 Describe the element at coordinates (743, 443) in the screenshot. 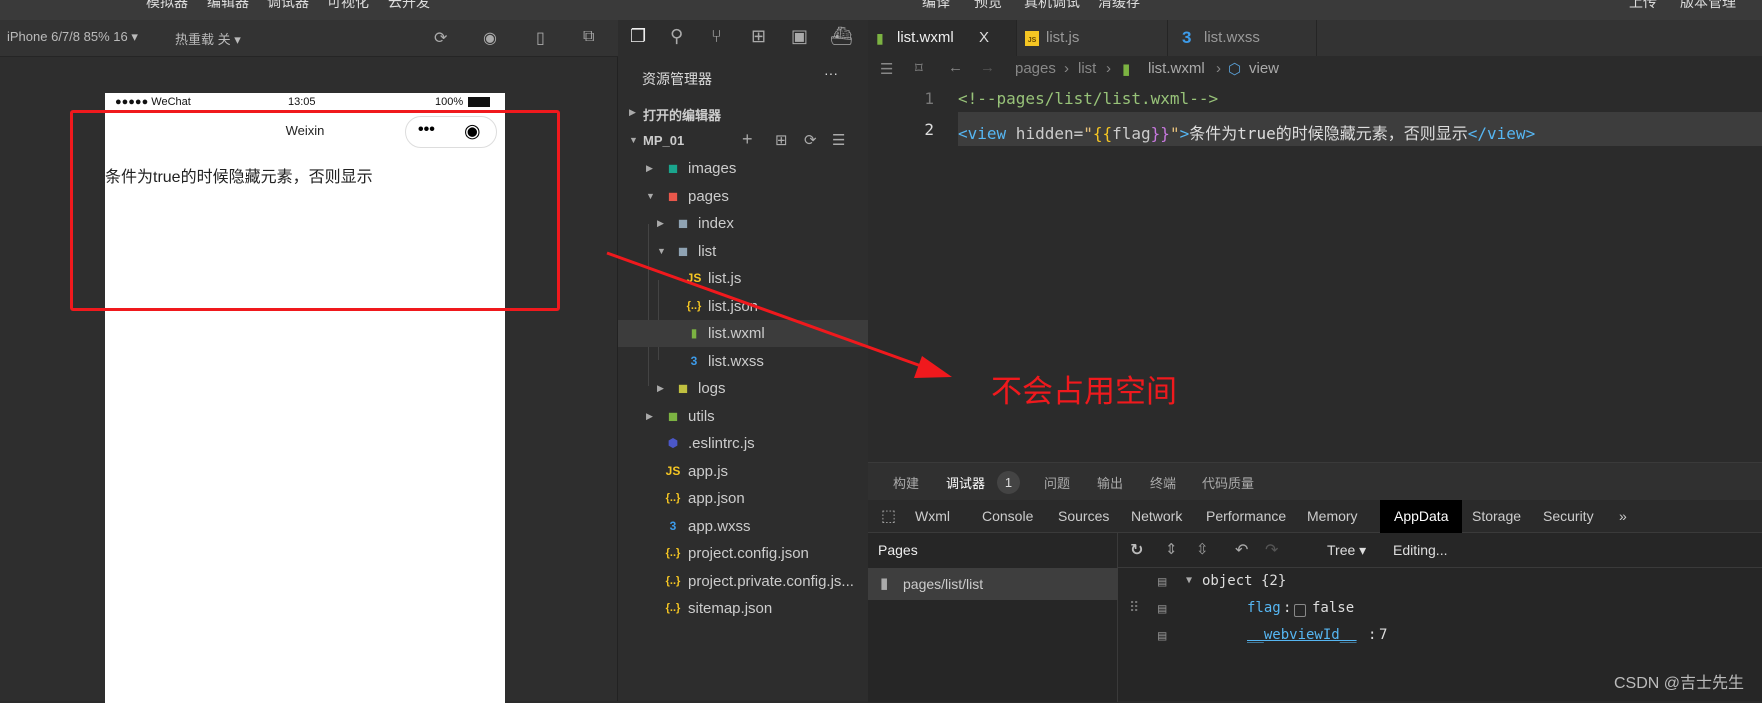

I see `file-tree-item: ⬢ .eslintrc.js` at that location.